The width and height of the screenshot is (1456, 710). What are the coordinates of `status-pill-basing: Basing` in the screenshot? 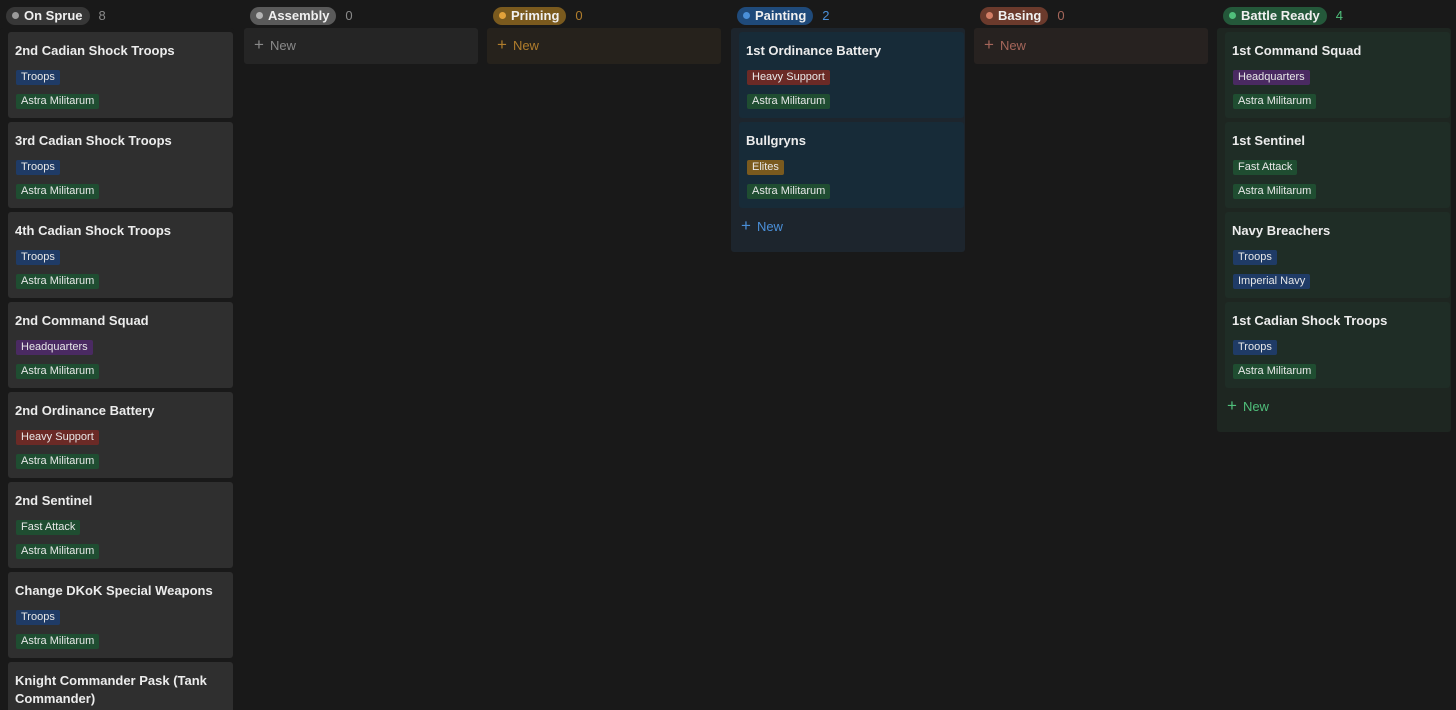 It's located at (1014, 15).